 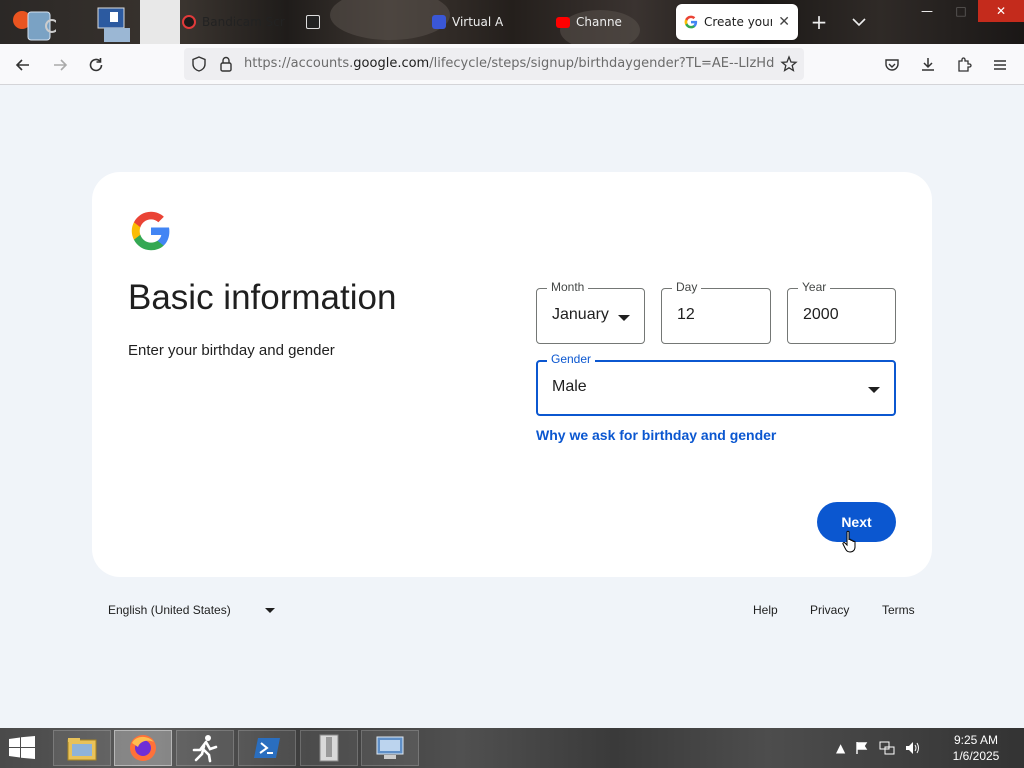 What do you see at coordinates (563, 22) in the screenshot?
I see `youtube-favicon-icon` at bounding box center [563, 22].